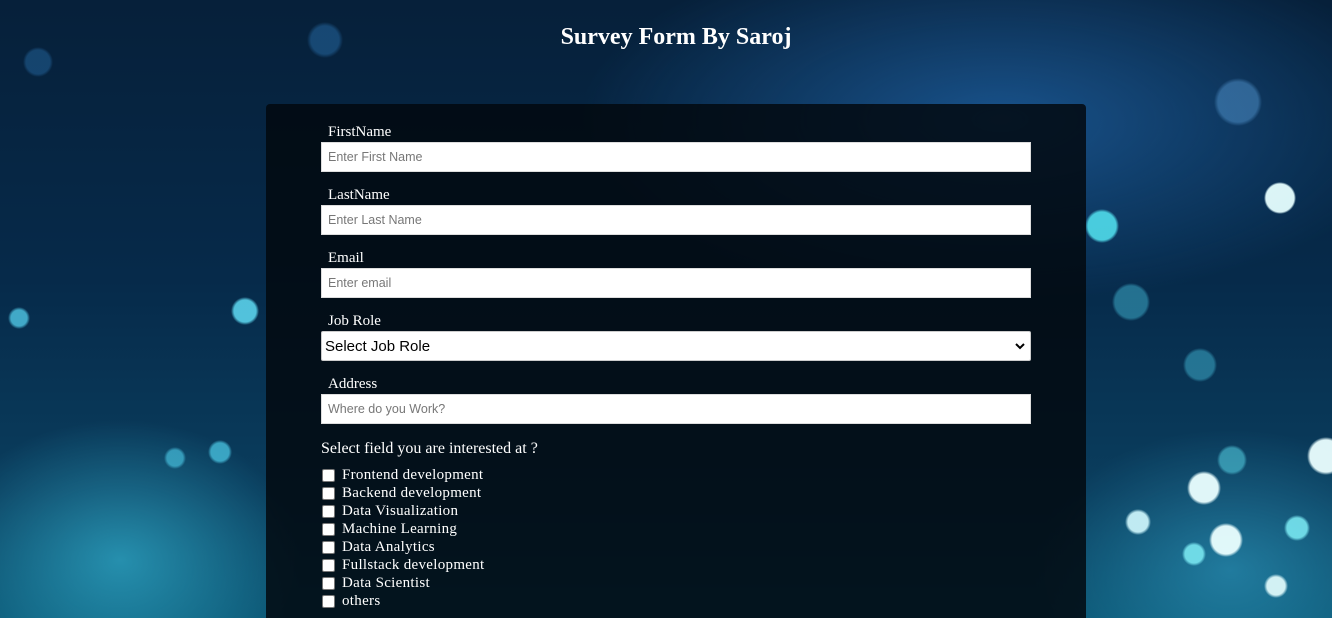 The height and width of the screenshot is (618, 1332). I want to click on chevron-down-icon, so click(1020, 346).